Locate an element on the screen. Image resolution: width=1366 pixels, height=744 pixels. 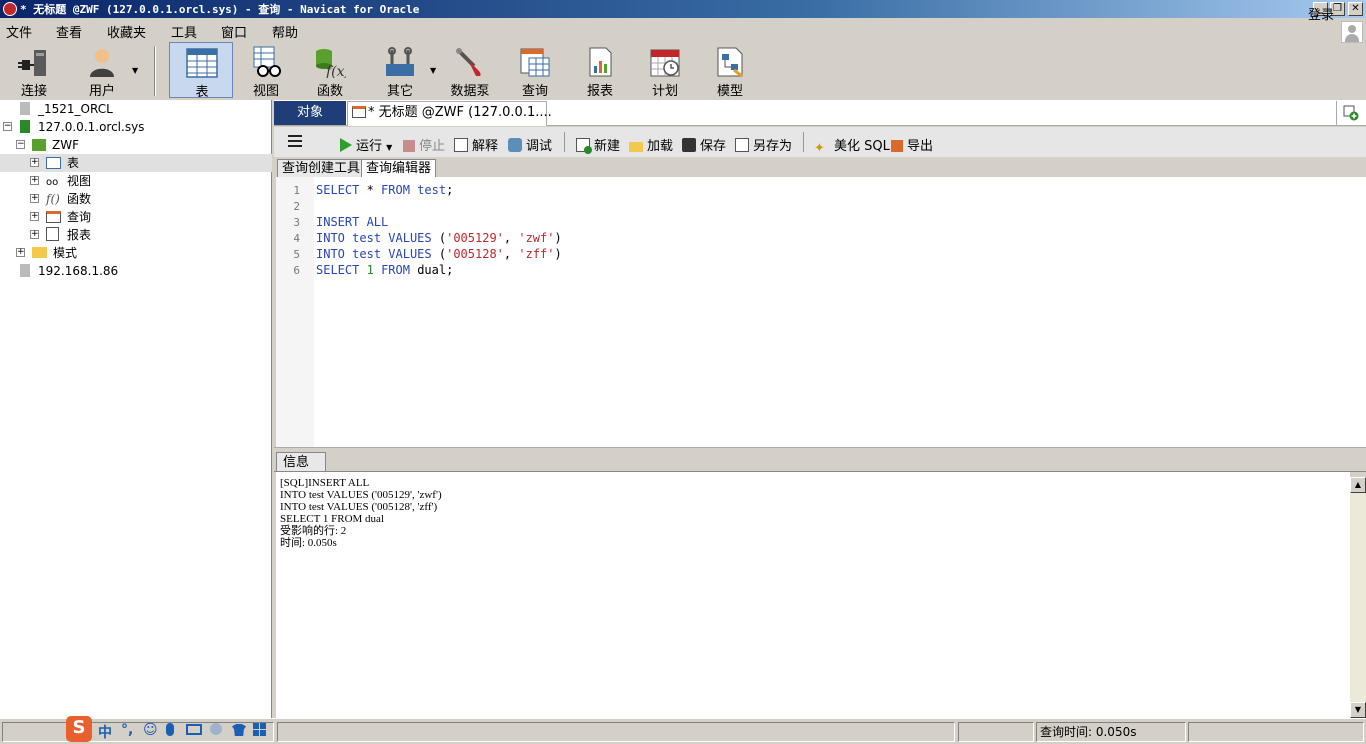
run-button: 运行 ▼ is located at coordinates (366, 144).